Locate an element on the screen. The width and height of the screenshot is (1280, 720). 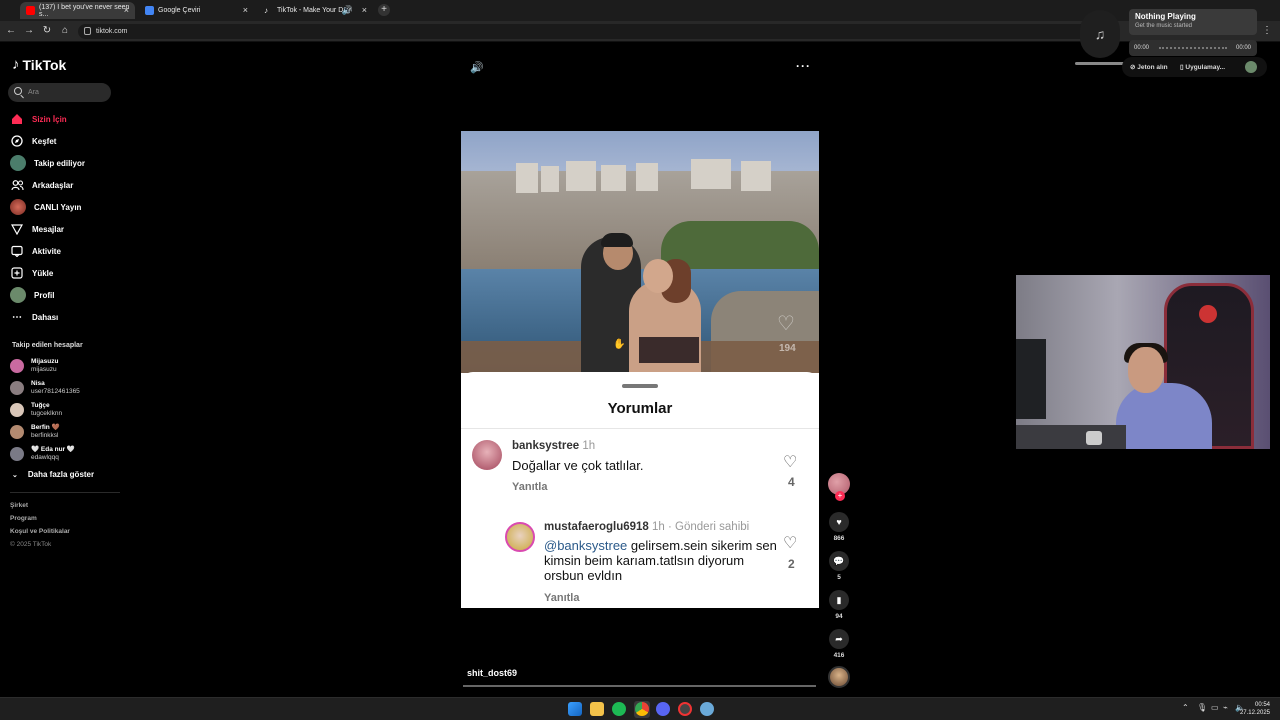
video-author: shit_dost69 is located at coordinates (492, 673).